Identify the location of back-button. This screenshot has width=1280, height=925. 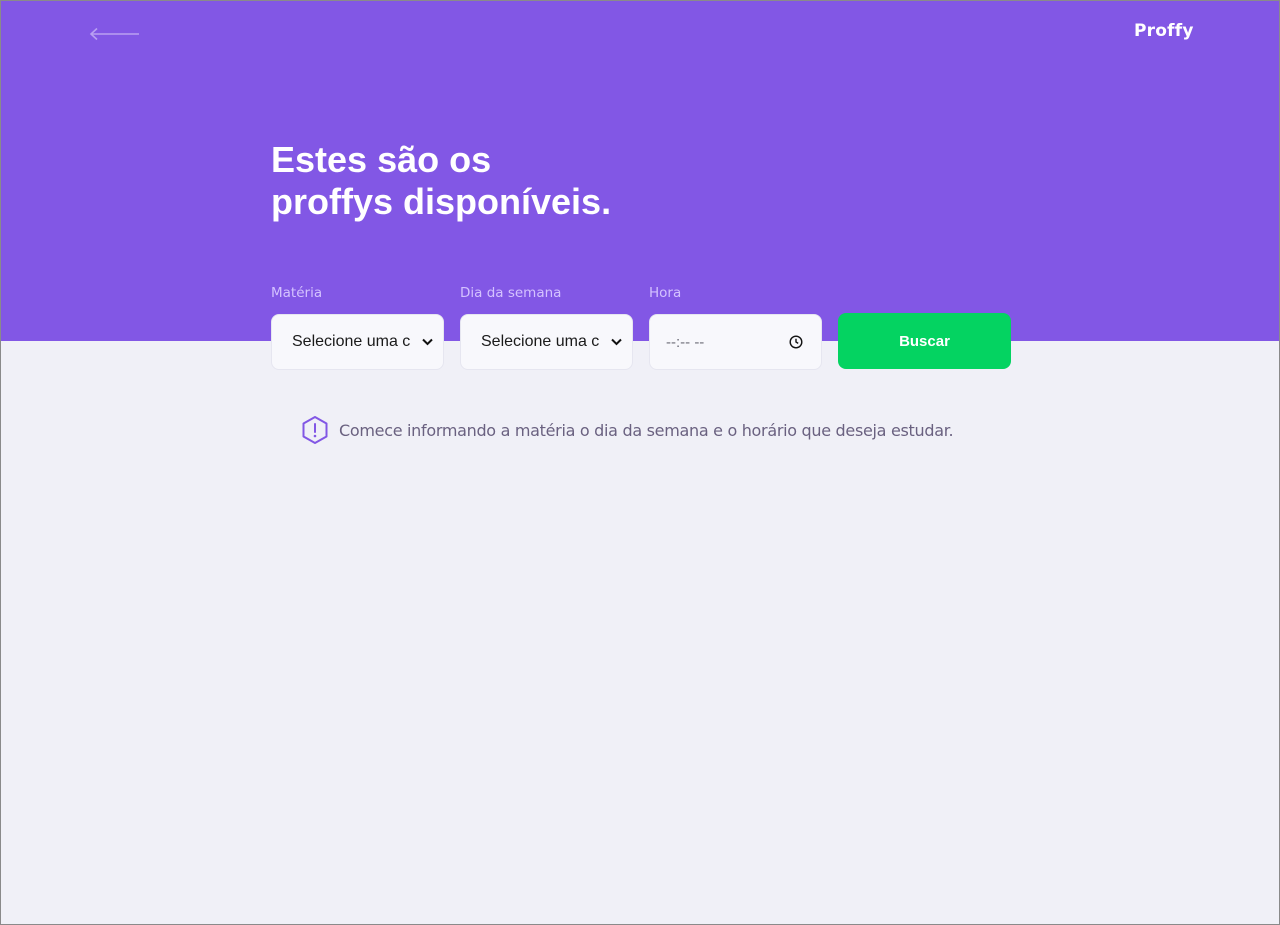
(116, 34).